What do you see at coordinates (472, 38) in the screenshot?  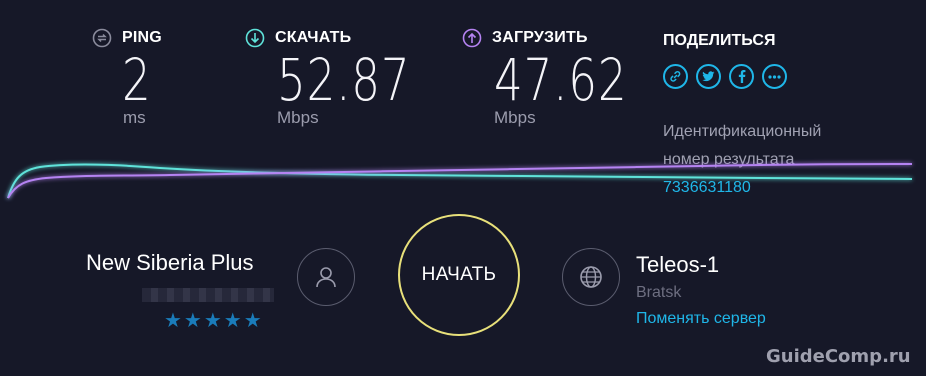 I see `upload-arrow-icon` at bounding box center [472, 38].